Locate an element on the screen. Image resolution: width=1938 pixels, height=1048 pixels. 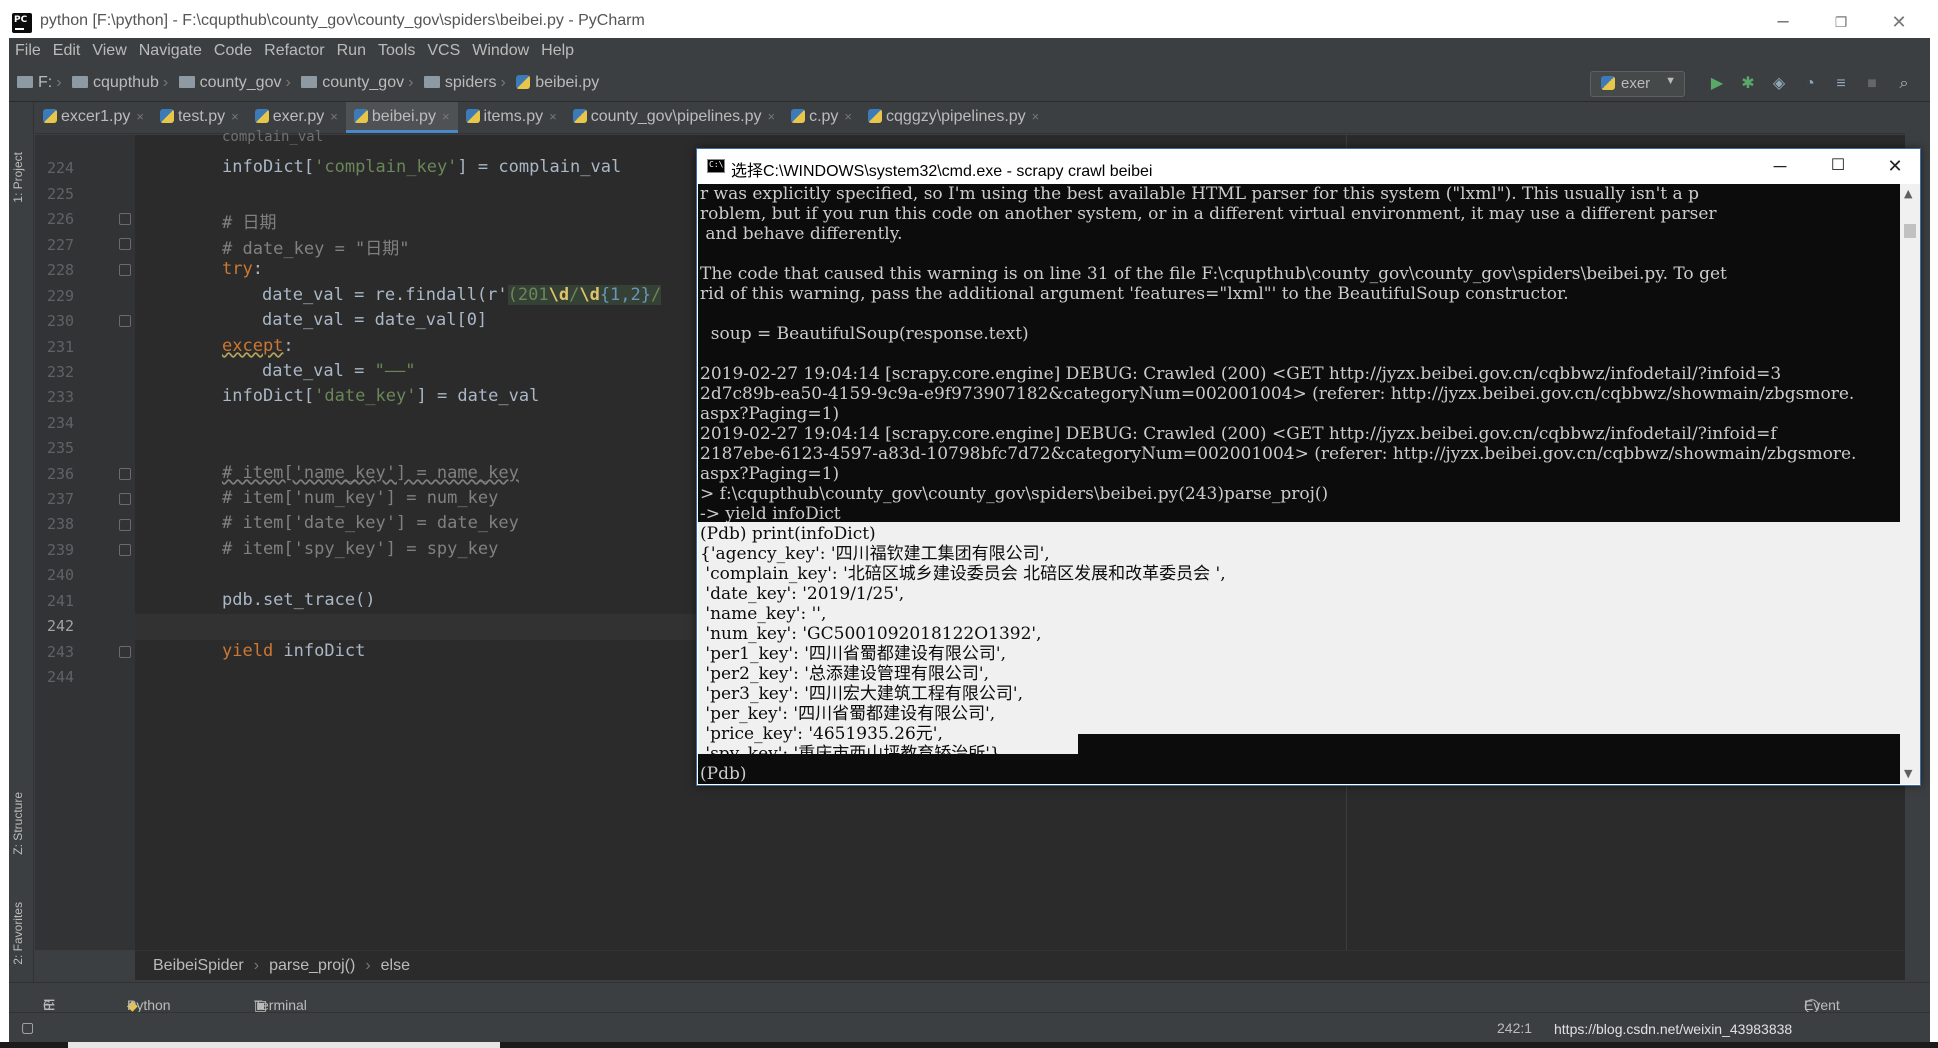
menu-run: Run is located at coordinates (351, 49).